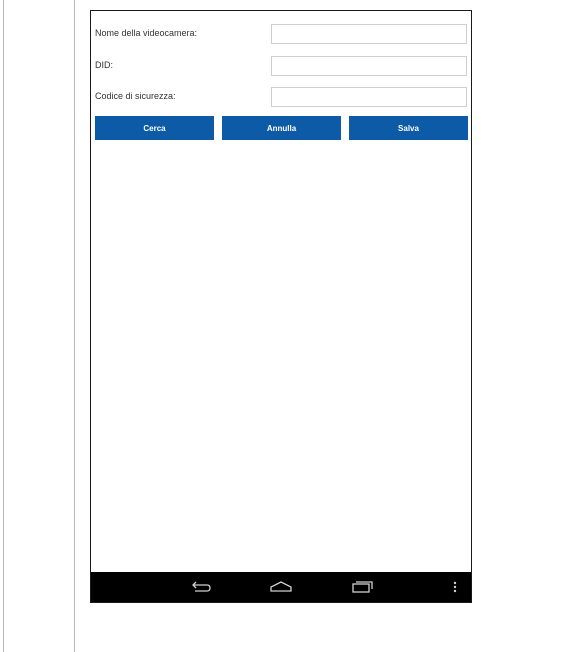 Image resolution: width=565 pixels, height=652 pixels. I want to click on page-column-rule, so click(74, 326).